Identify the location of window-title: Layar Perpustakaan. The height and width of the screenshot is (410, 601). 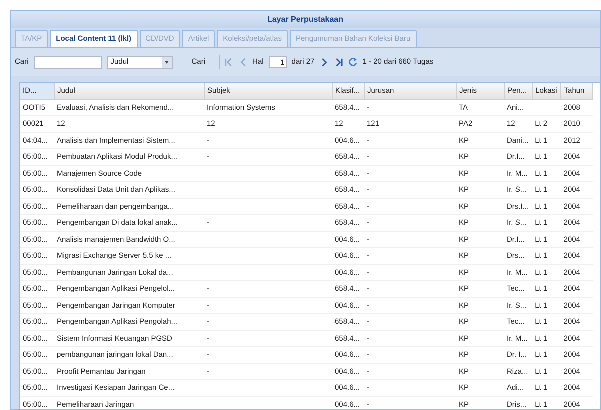
(305, 19).